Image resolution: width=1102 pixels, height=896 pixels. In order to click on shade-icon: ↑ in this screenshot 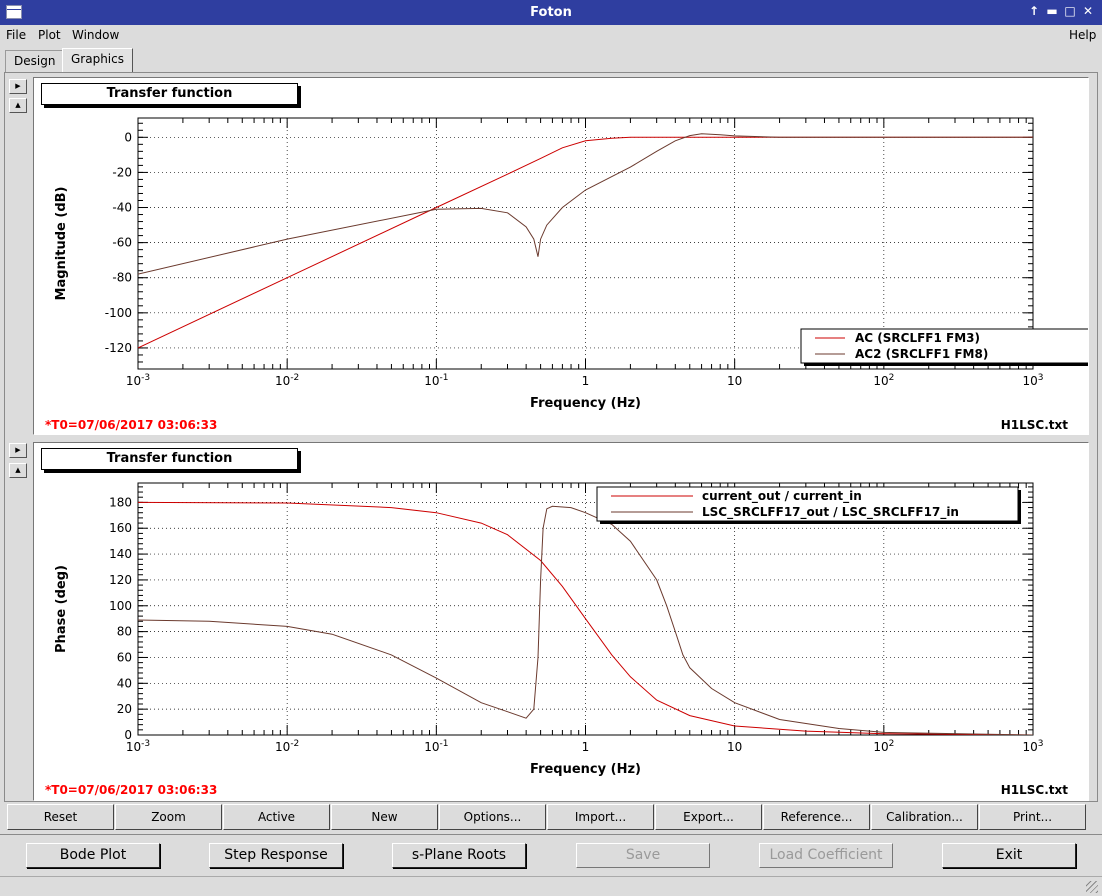, I will do `click(1034, 11)`.